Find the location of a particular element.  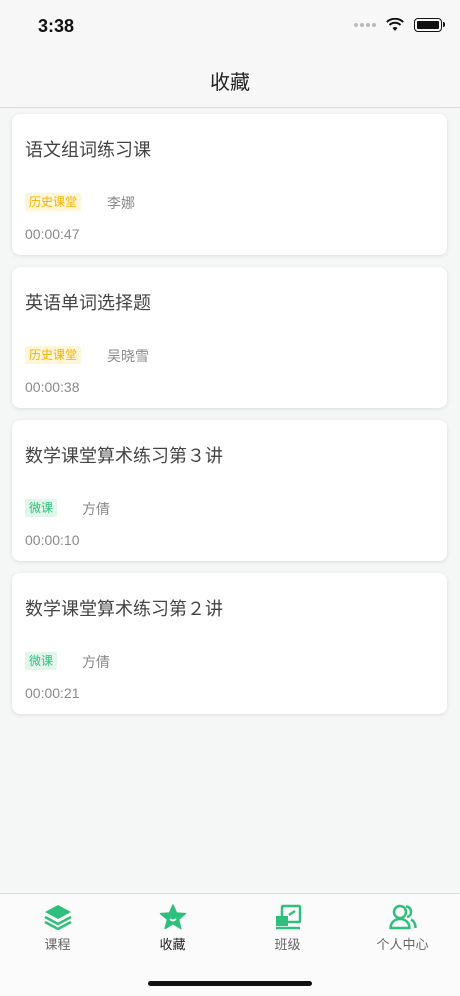

tab-profile: 个人中心 is located at coordinates (402, 929).